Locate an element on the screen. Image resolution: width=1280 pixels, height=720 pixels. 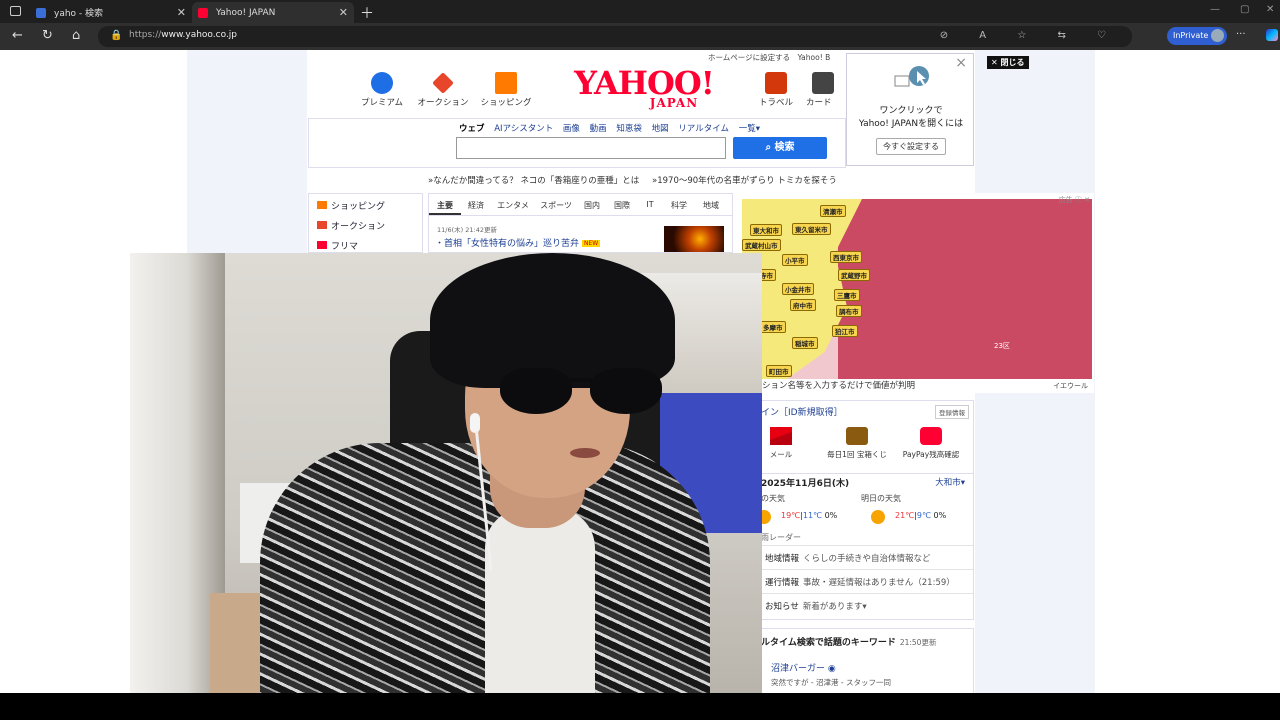
city-label: 西東京市 is located at coordinates (846, 257).